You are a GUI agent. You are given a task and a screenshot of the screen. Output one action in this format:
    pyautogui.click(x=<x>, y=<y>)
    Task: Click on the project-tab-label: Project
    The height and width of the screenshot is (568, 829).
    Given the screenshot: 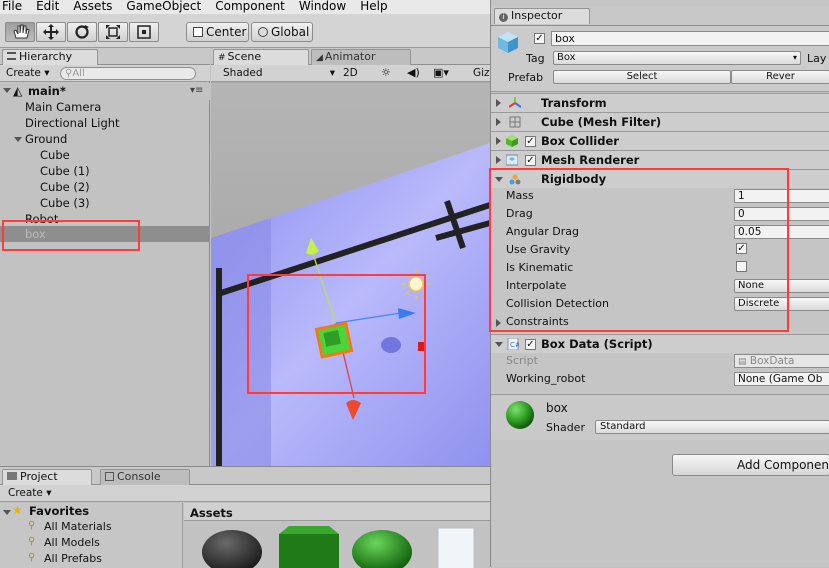 What is the action you would take?
    pyautogui.click(x=39, y=476)
    